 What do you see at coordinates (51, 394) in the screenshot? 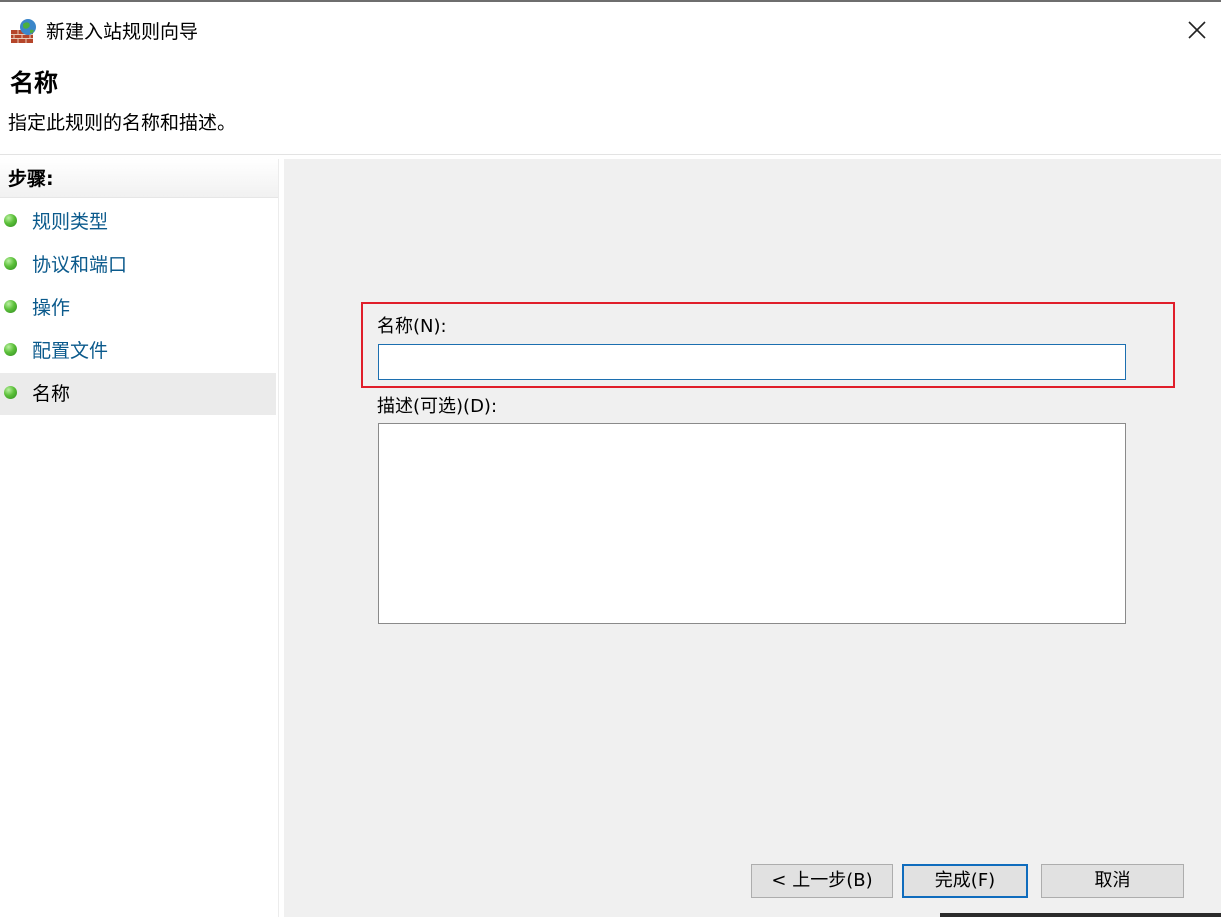
I see `step-label: 名称` at bounding box center [51, 394].